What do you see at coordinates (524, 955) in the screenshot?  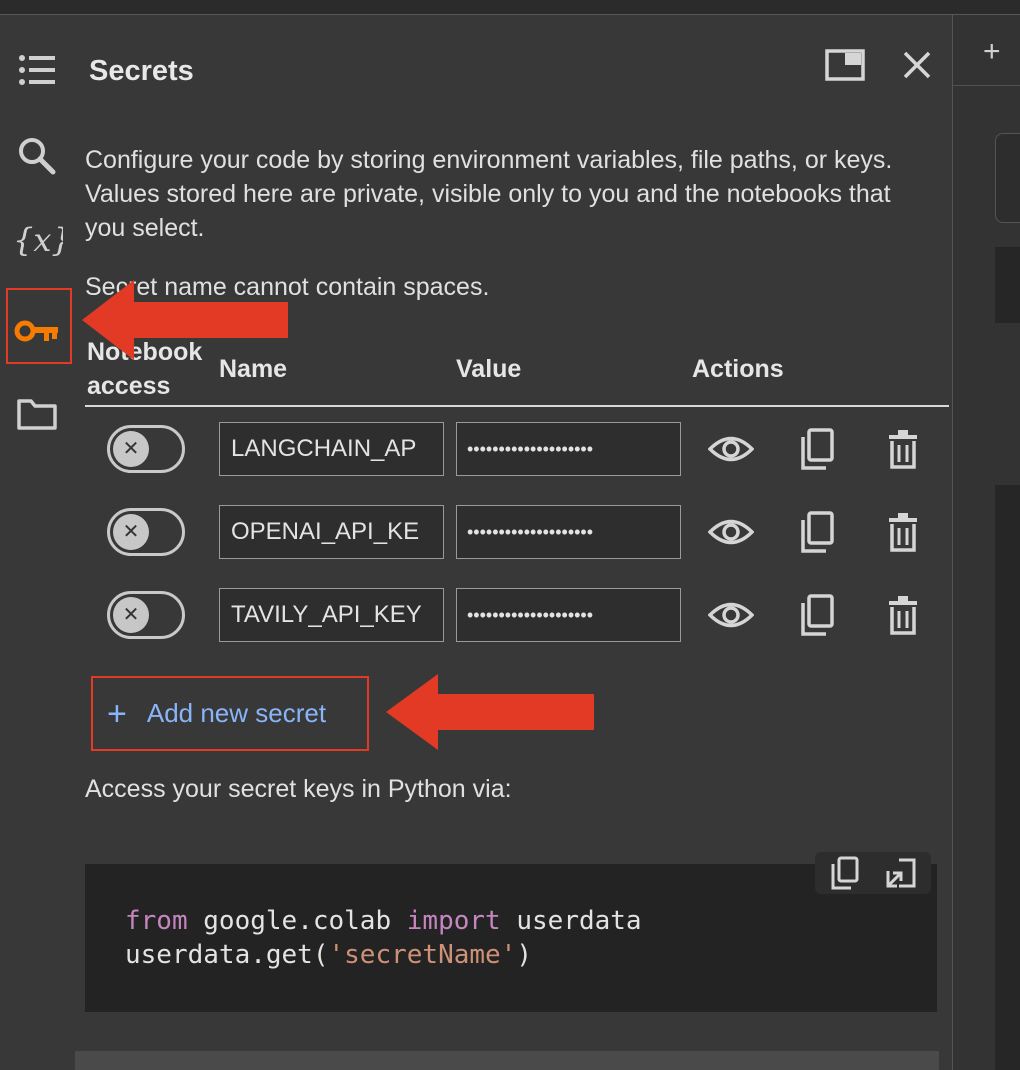 I see `code-call-close: )` at bounding box center [524, 955].